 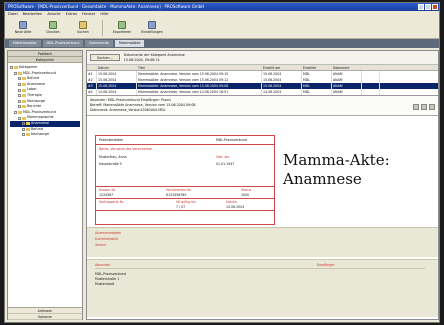 What do you see at coordinates (432, 107) in the screenshot?
I see `zoom-icon` at bounding box center [432, 107].